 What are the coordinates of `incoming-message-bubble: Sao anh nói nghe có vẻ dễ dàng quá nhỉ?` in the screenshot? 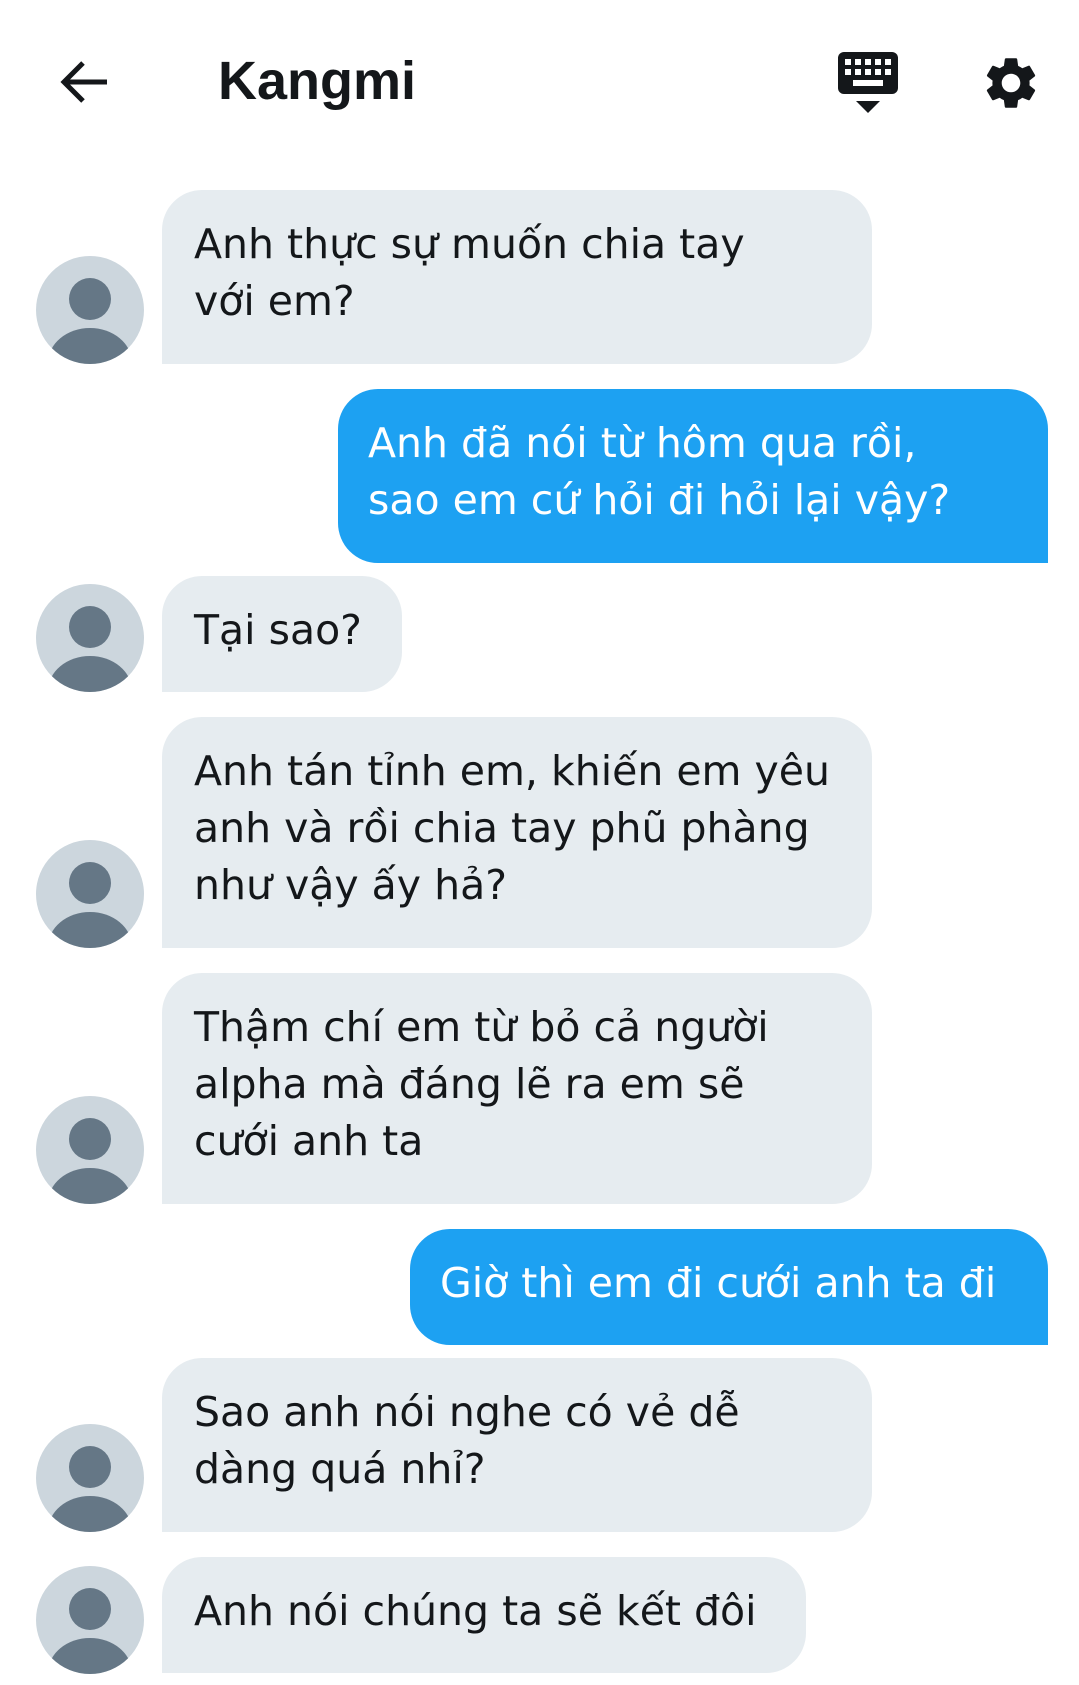 It's located at (517, 1445).